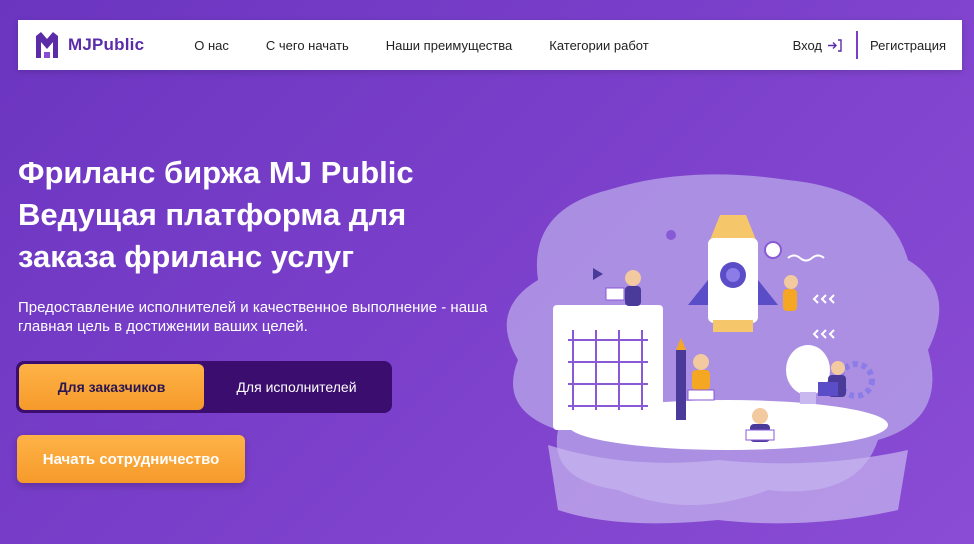 Image resolution: width=974 pixels, height=544 pixels. I want to click on login-arrow-icon, so click(835, 45).